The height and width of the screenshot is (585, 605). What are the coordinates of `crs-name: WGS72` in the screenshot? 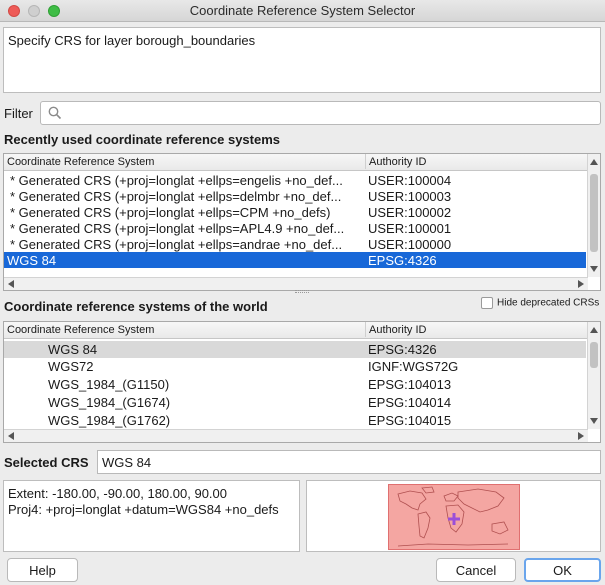 It's located at (71, 366).